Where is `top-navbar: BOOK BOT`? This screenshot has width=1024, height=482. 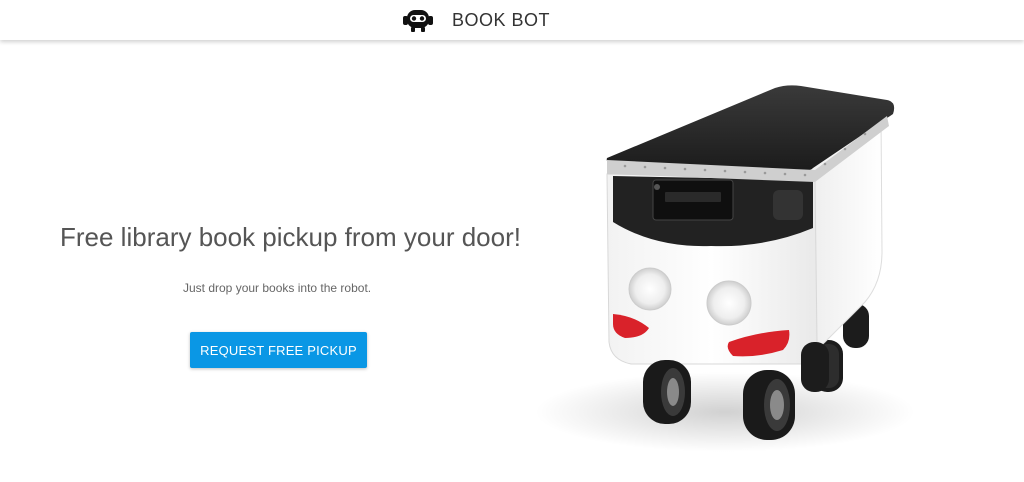 top-navbar: BOOK BOT is located at coordinates (512, 20).